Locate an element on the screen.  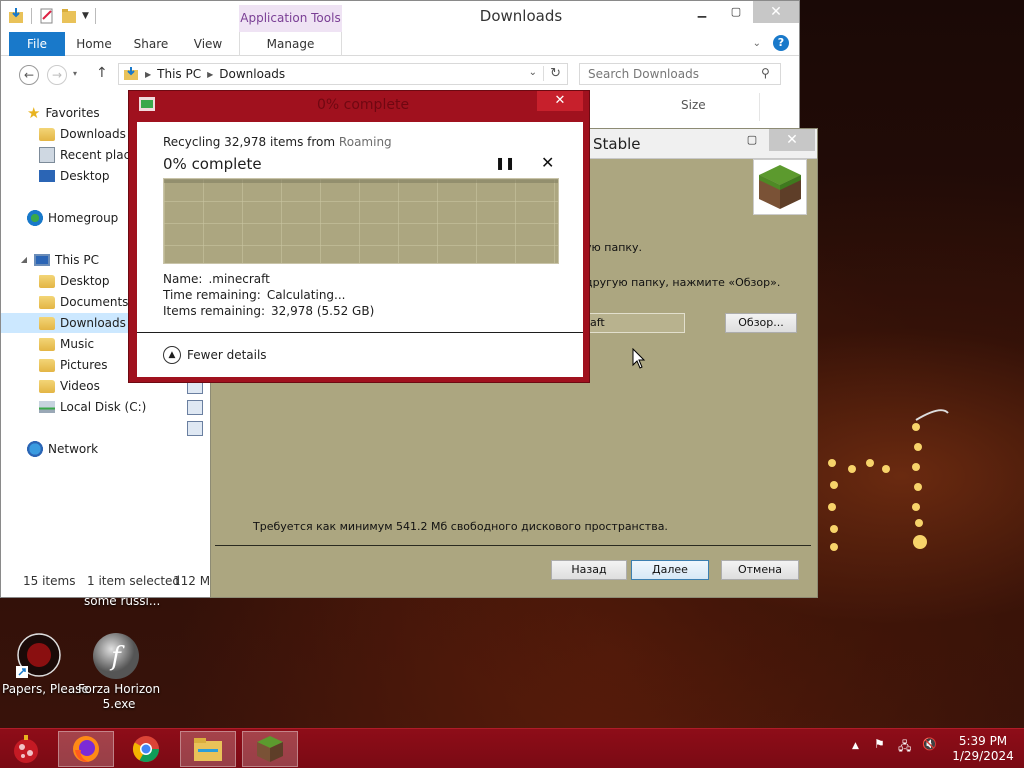
search-input: Search Downloads is located at coordinates (680, 74).